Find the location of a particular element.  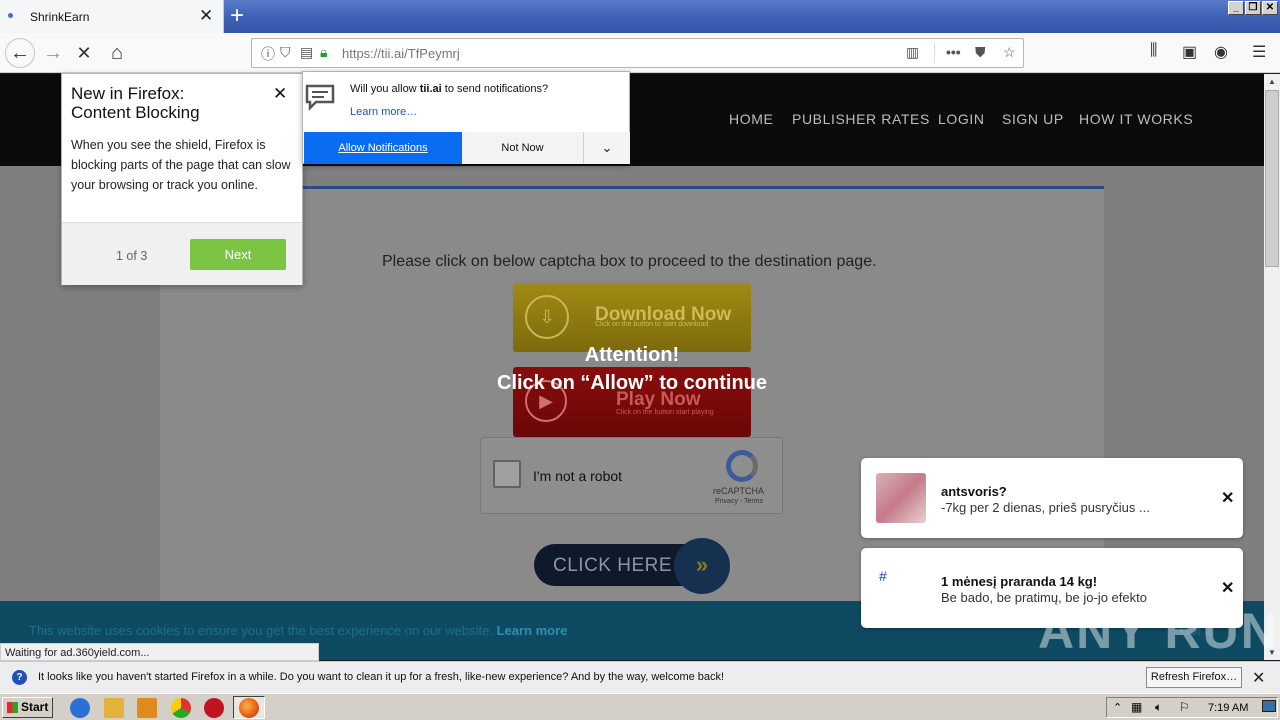

question-site: tii.ai is located at coordinates (430, 89).